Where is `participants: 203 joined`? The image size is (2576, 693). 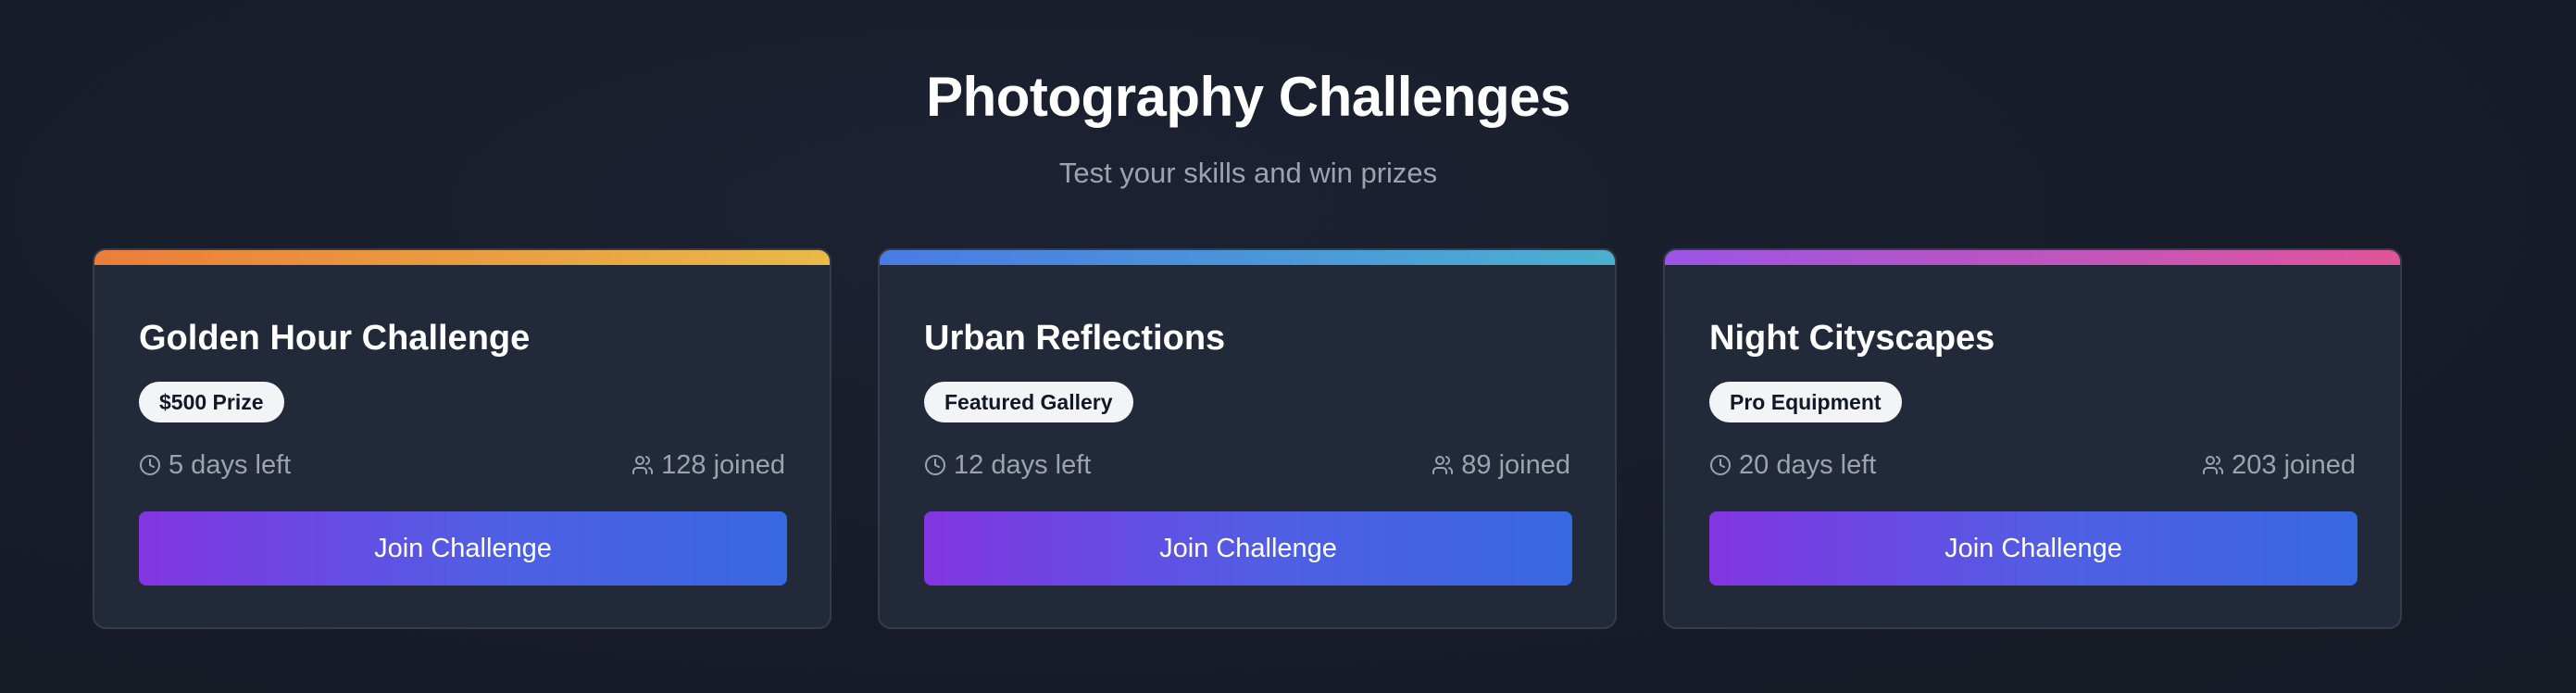 participants: 203 joined is located at coordinates (2279, 465).